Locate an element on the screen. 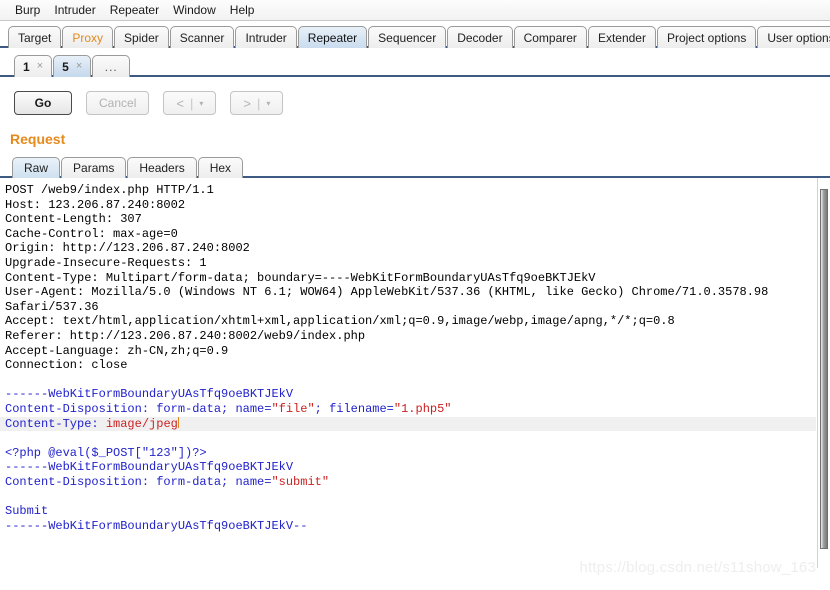 The image size is (830, 590). go-button: Go is located at coordinates (43, 103).